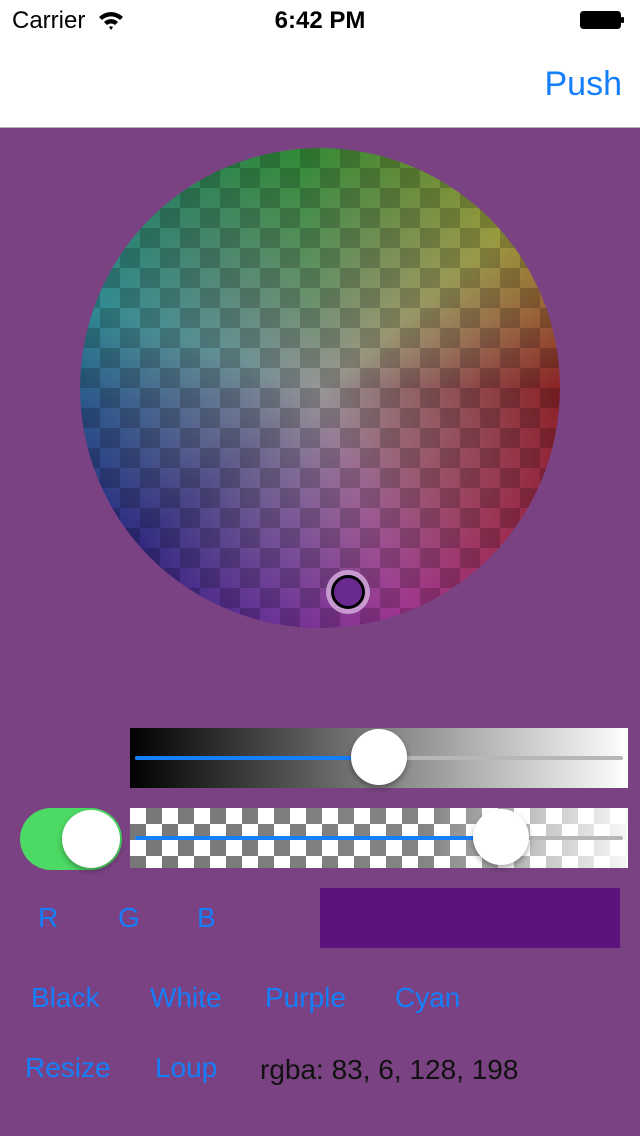  I want to click on alpha-slider, so click(379, 838).